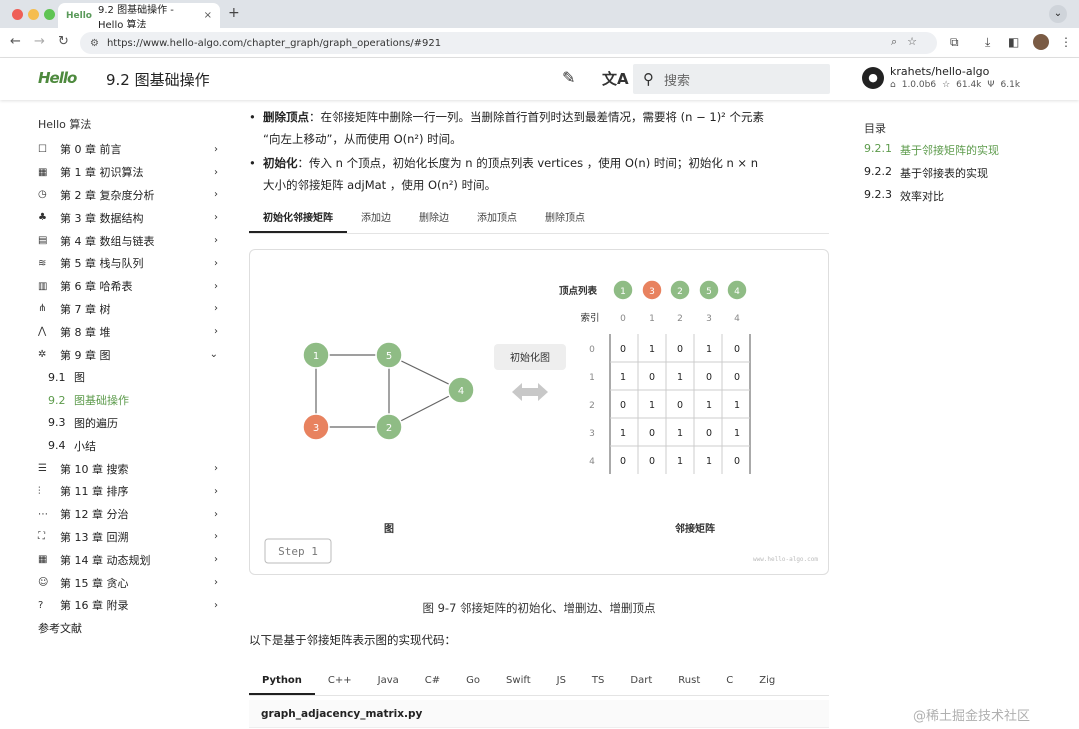  Describe the element at coordinates (931, 199) in the screenshot. I see `toc-item: 9.2.3 效率对比` at that location.